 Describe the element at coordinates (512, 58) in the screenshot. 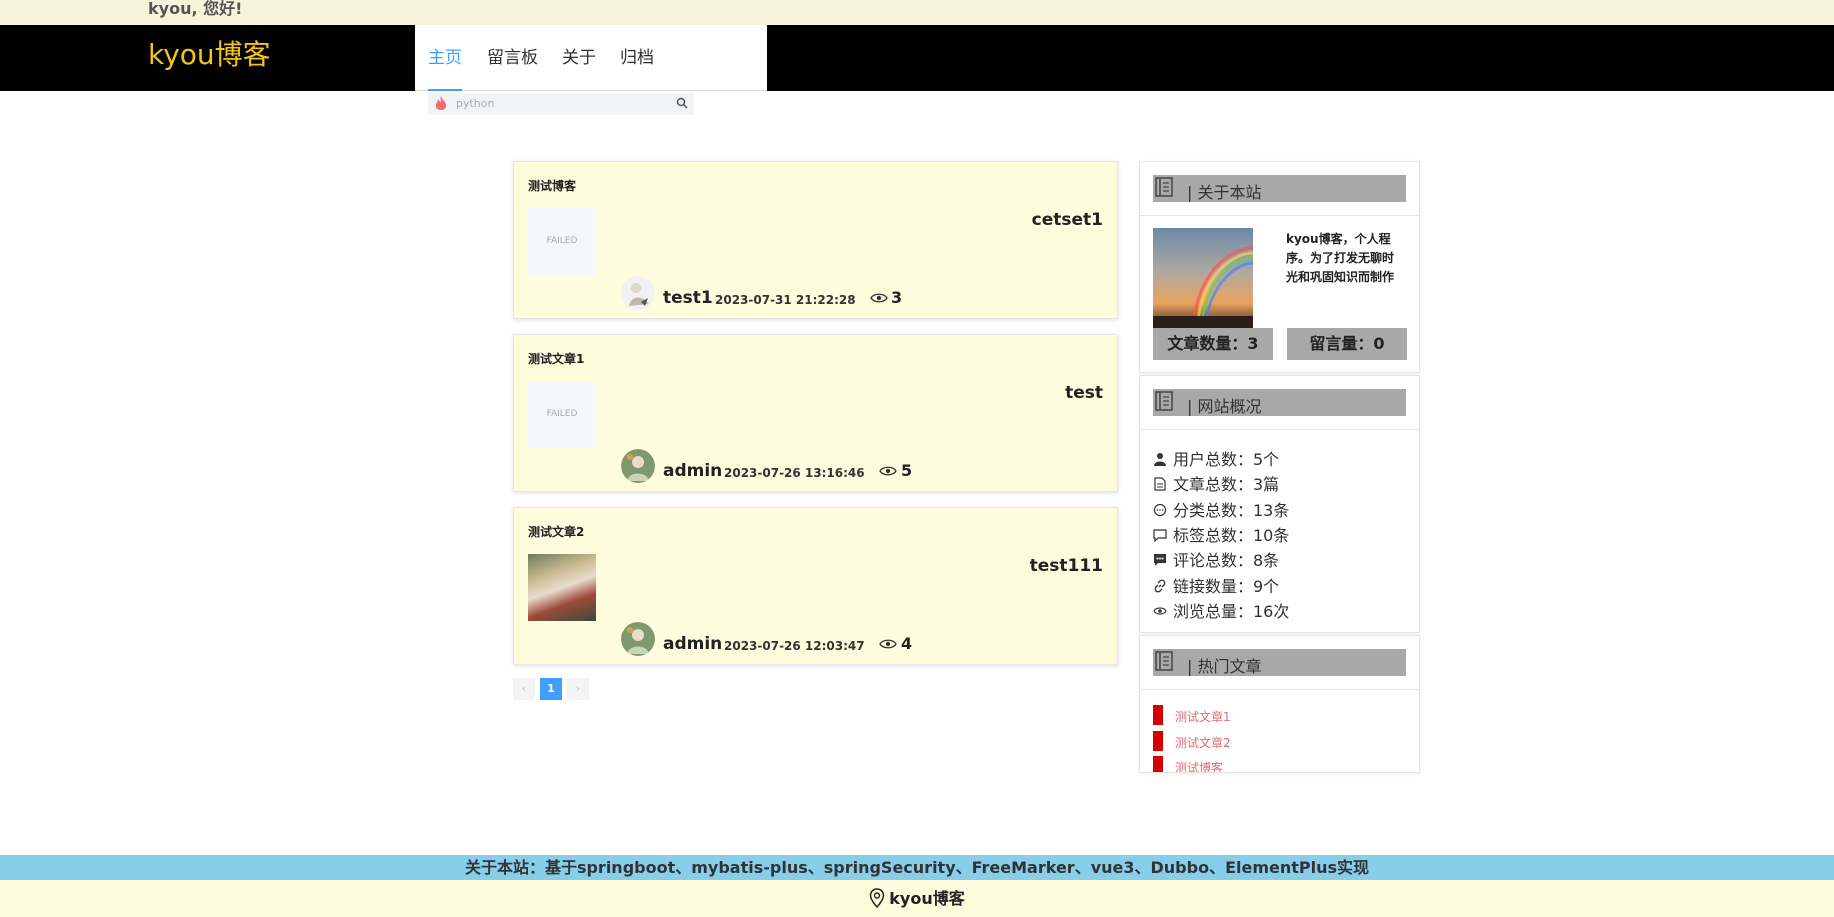

I see `nav-item-message-board: 留言板` at that location.